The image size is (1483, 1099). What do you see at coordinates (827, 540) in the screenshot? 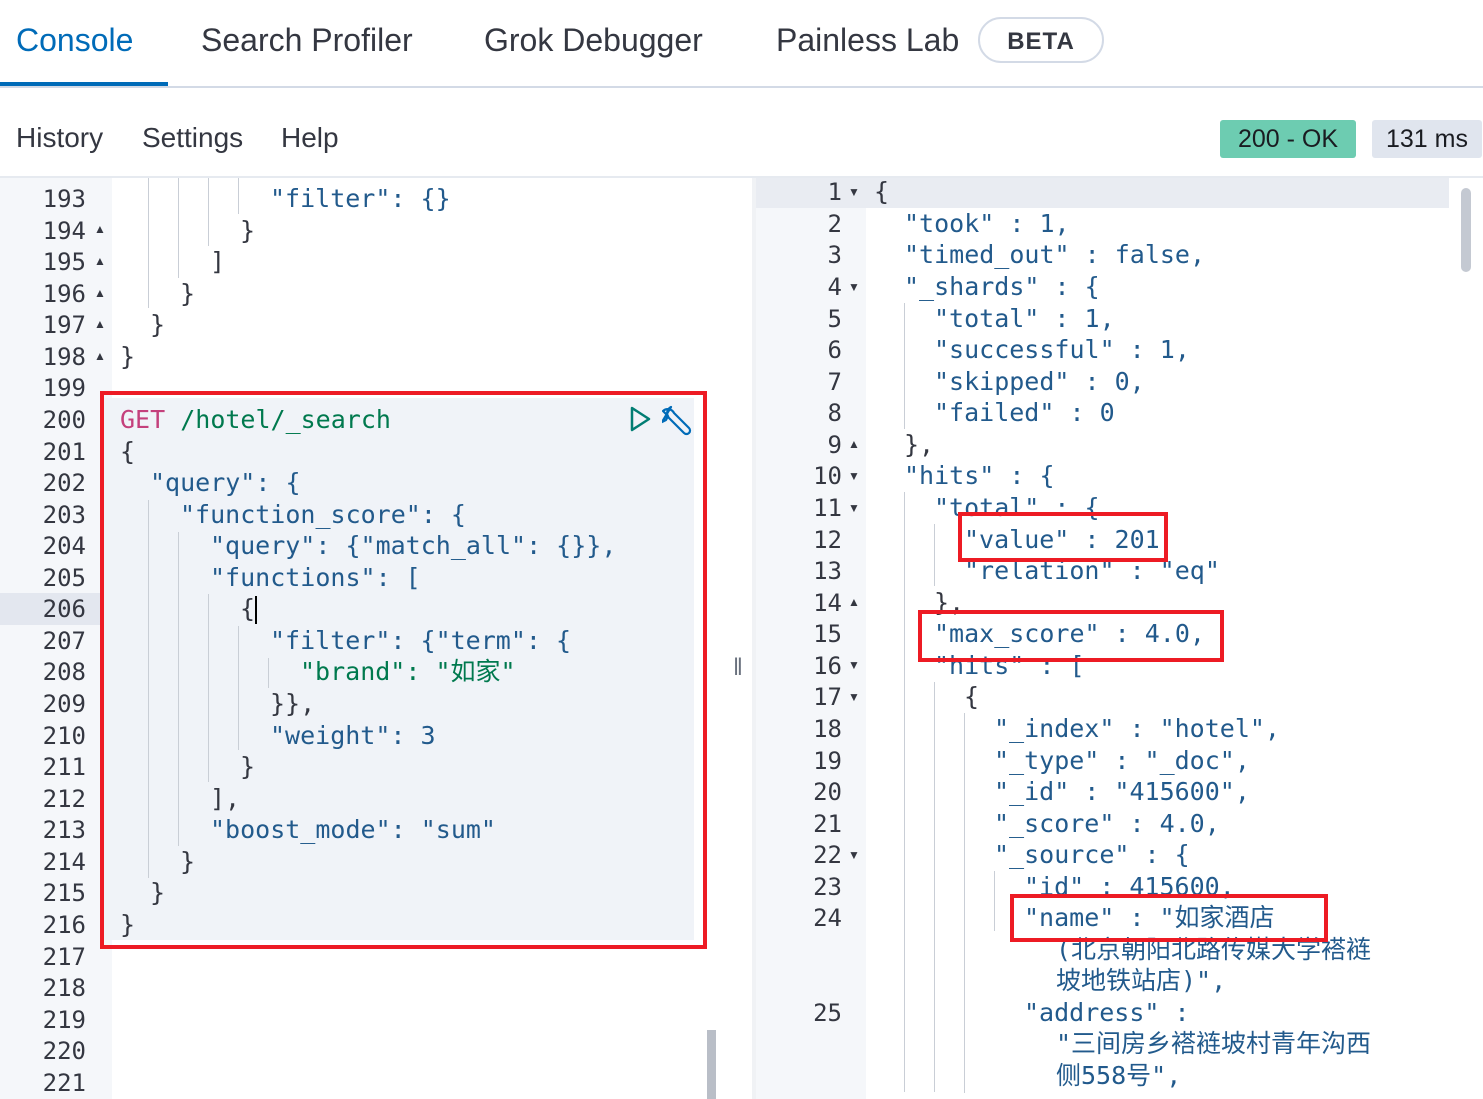
I see `line-number: 12` at bounding box center [827, 540].